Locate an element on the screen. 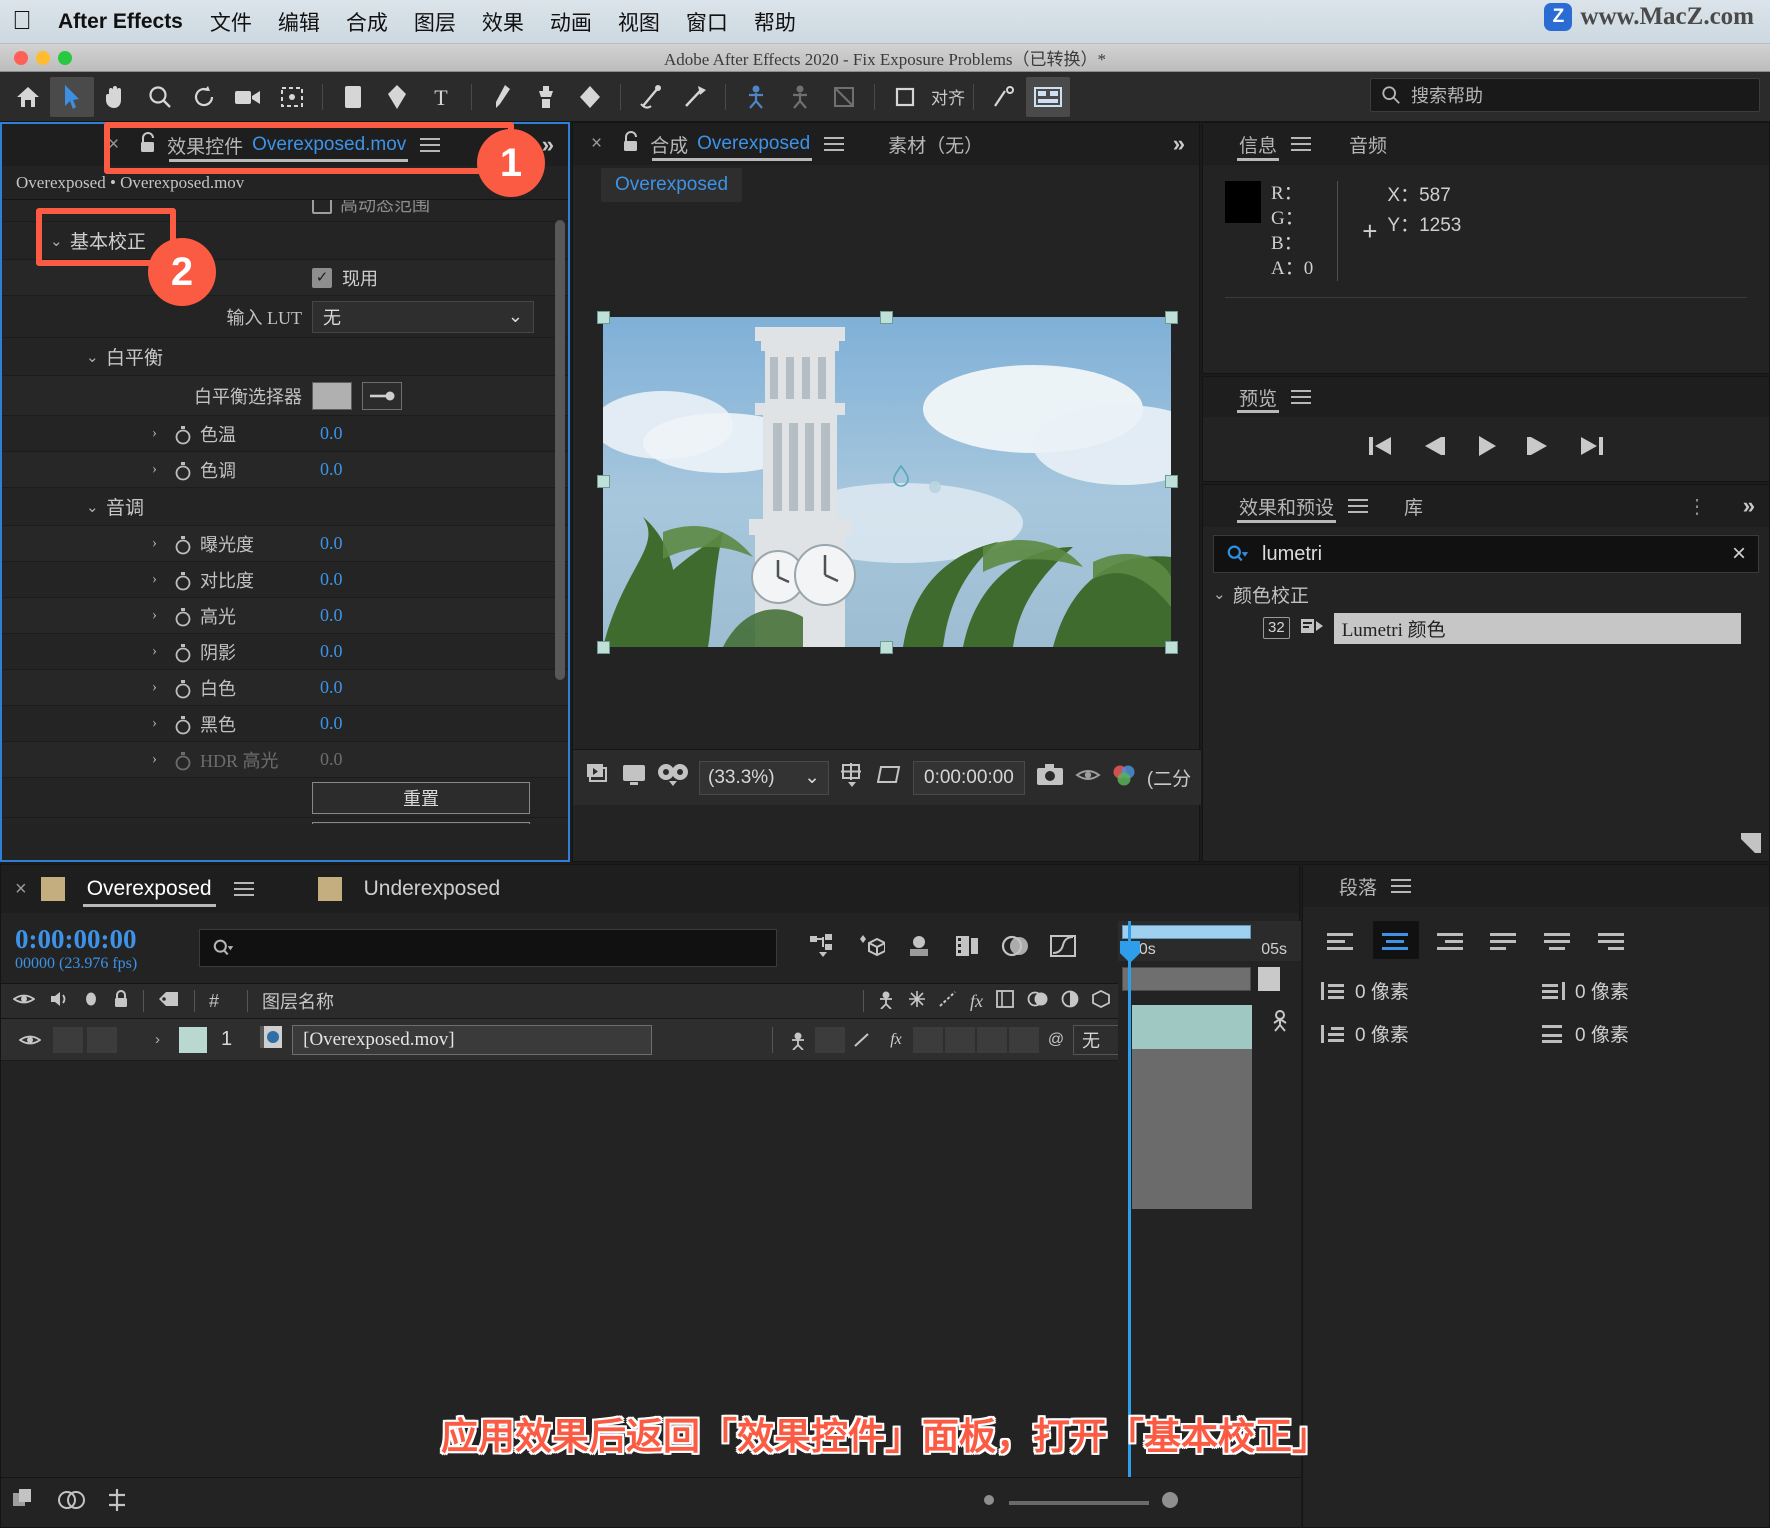  draft-3d-icon is located at coordinates (871, 948).